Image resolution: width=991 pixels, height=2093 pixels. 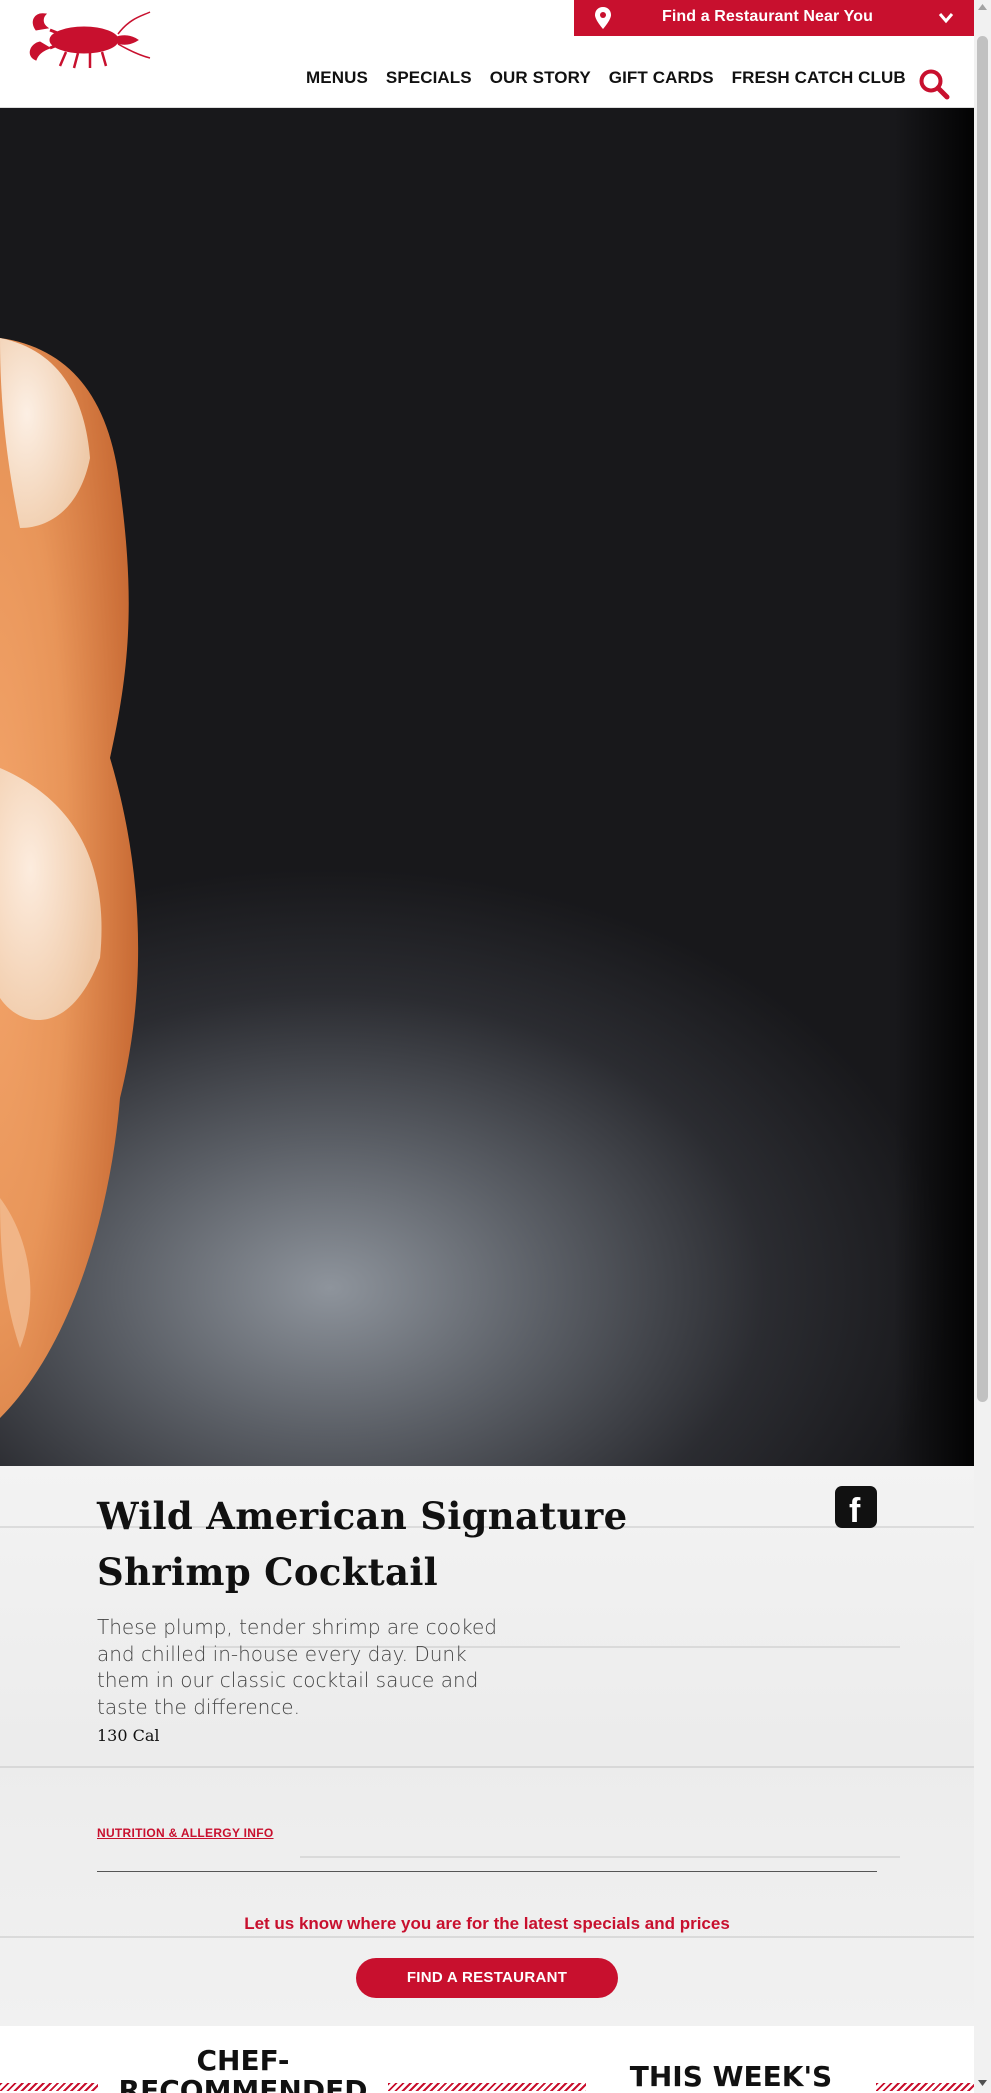 What do you see at coordinates (185, 1833) in the screenshot?
I see `nutrition-allergy-link: NUTRITION & ALLERGY INFO` at bounding box center [185, 1833].